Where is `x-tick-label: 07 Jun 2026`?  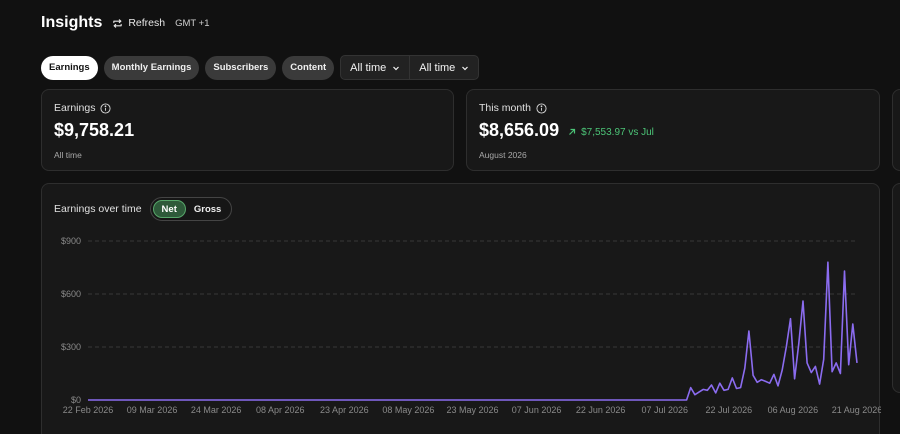 x-tick-label: 07 Jun 2026 is located at coordinates (537, 410).